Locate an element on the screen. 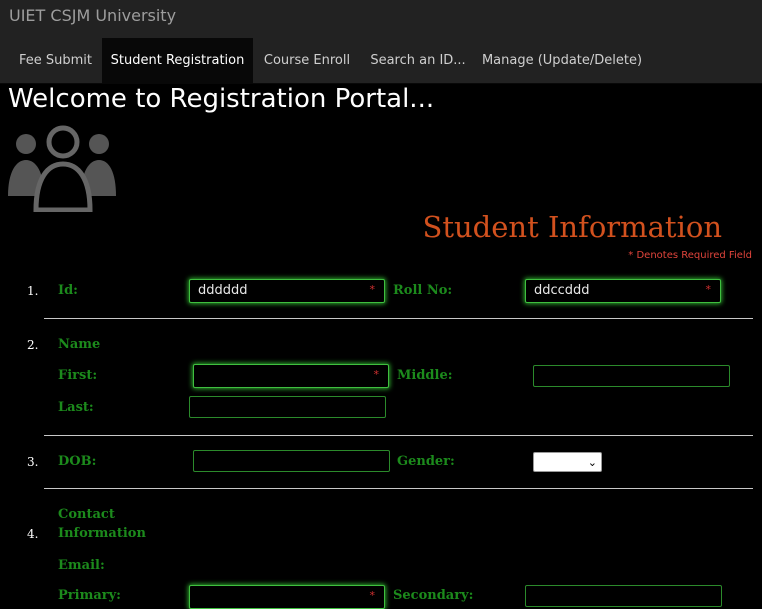 This screenshot has width=762, height=609. dob-input is located at coordinates (291, 461).